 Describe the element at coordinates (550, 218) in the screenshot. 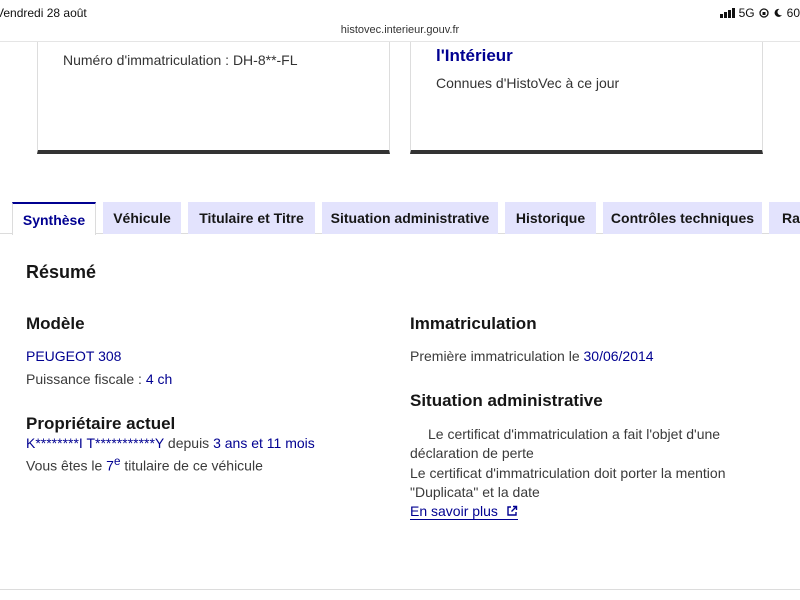

I see `tab-historique: Historique` at that location.